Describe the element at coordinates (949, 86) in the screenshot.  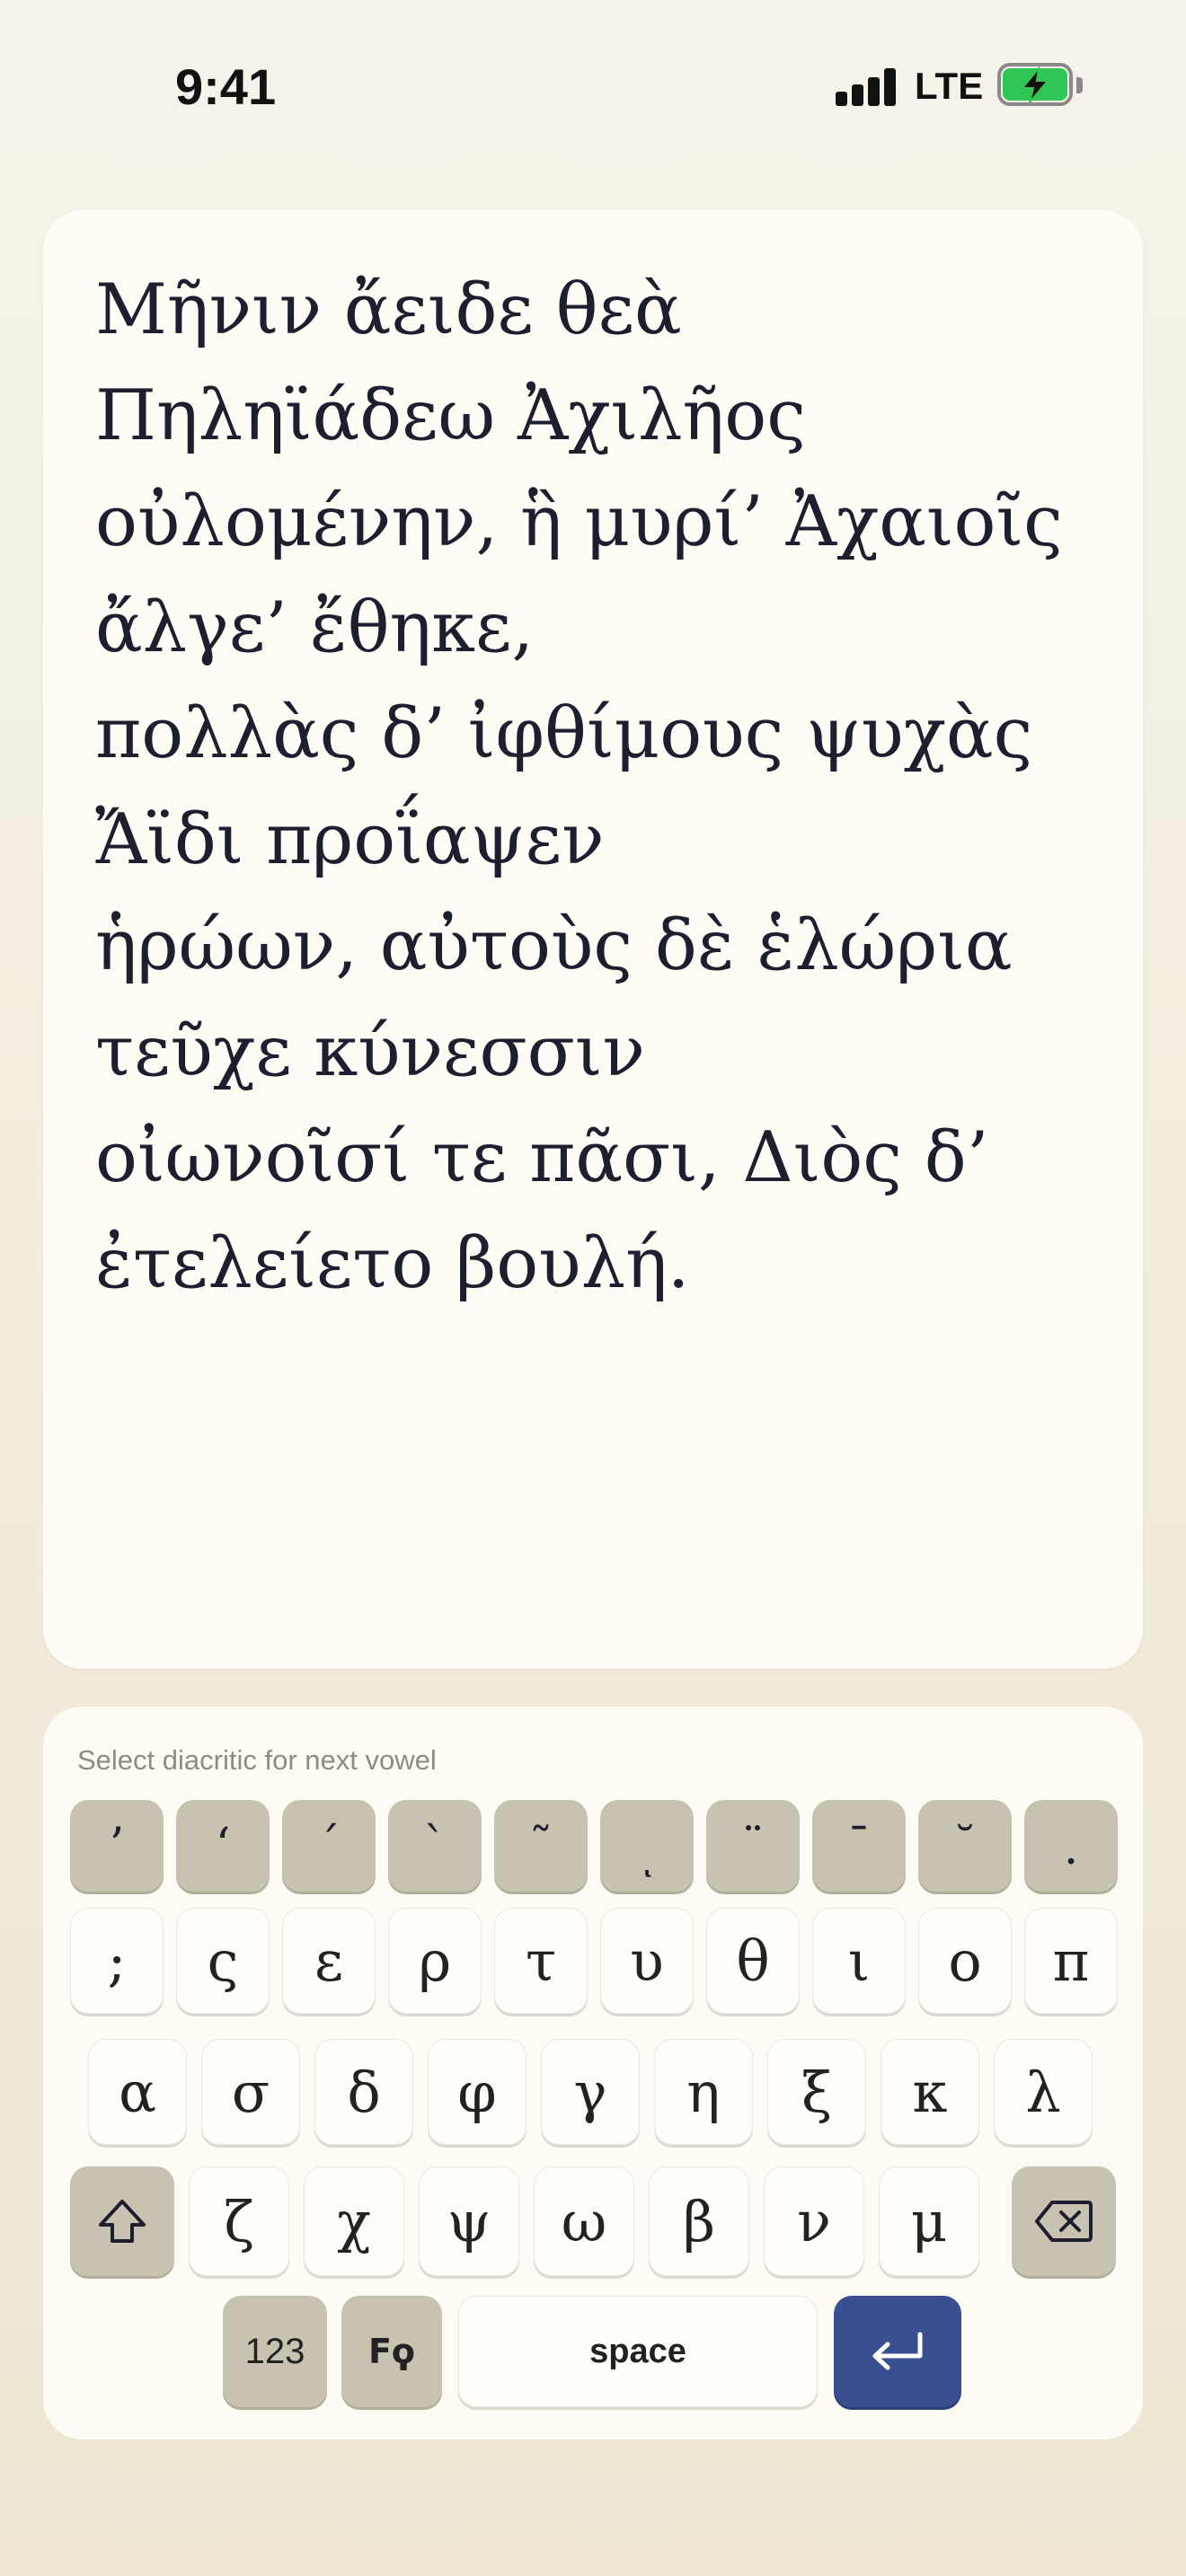
I see `network-type: LTE` at that location.